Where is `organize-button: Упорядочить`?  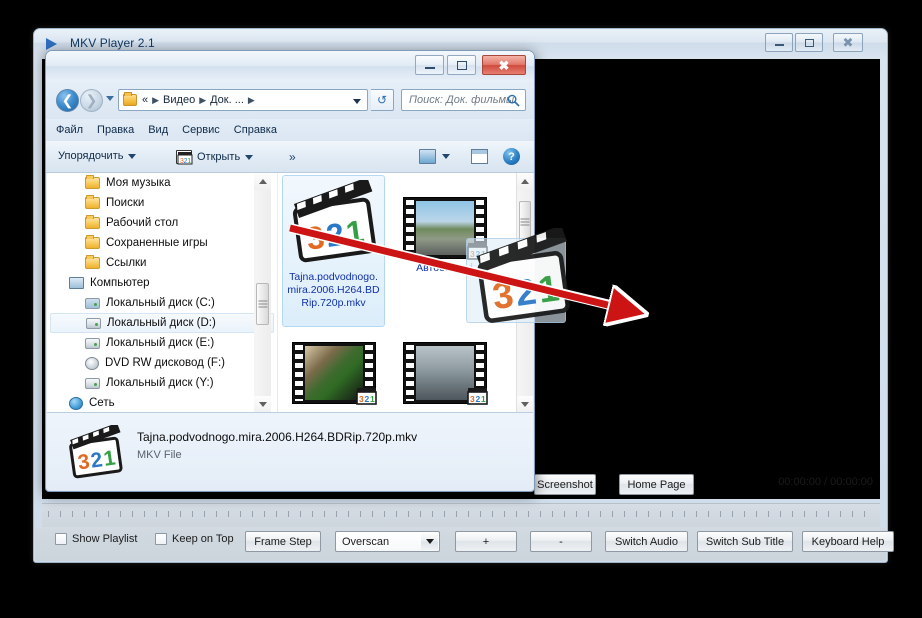 organize-button: Упорядочить is located at coordinates (97, 156).